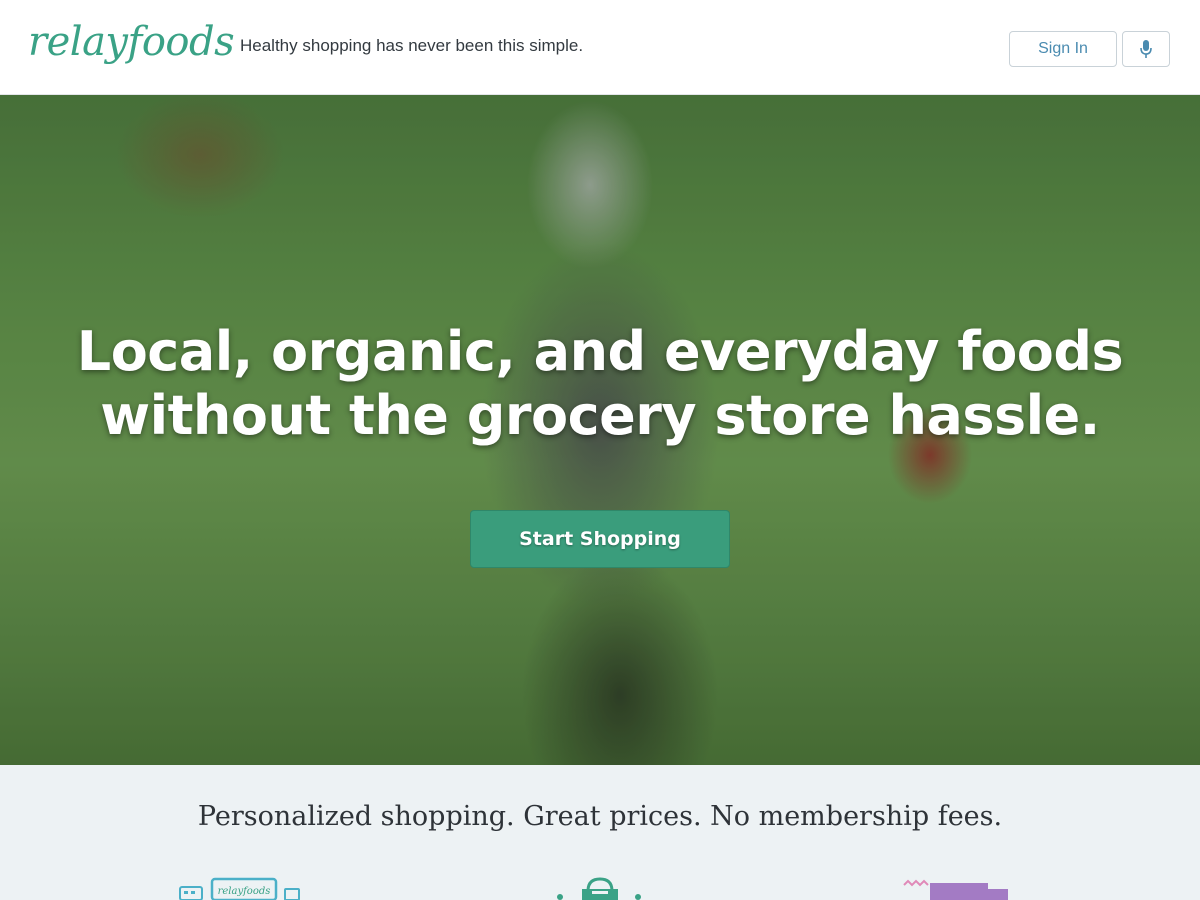 The height and width of the screenshot is (900, 1200). I want to click on hero-headline-line2: without the grocery store hassle., so click(600, 415).